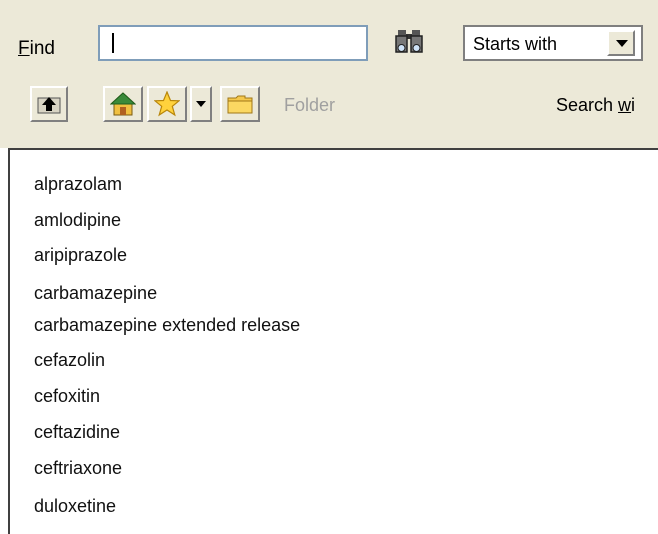  I want to click on list-item: duloxetine, so click(75, 506).